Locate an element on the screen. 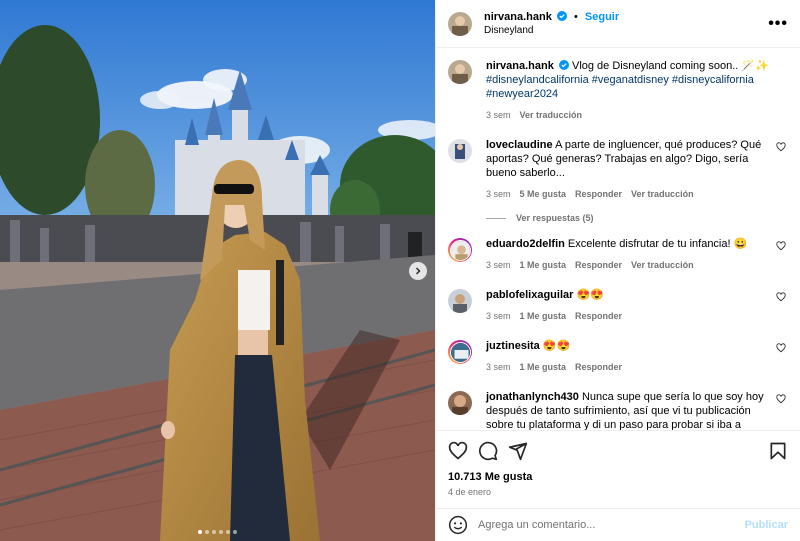 Image resolution: width=800 pixels, height=541 pixels. caption-text: Vlog de Disneyland coming soon.. 🪄✨ is located at coordinates (670, 66).